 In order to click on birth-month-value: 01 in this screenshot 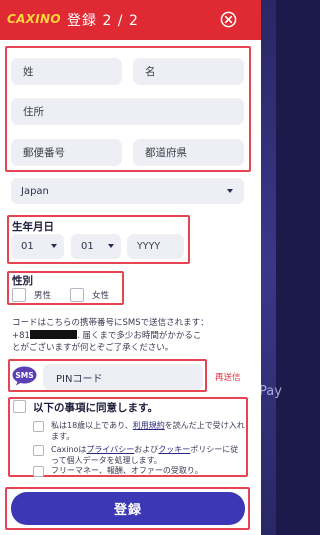, I will do `click(87, 246)`.